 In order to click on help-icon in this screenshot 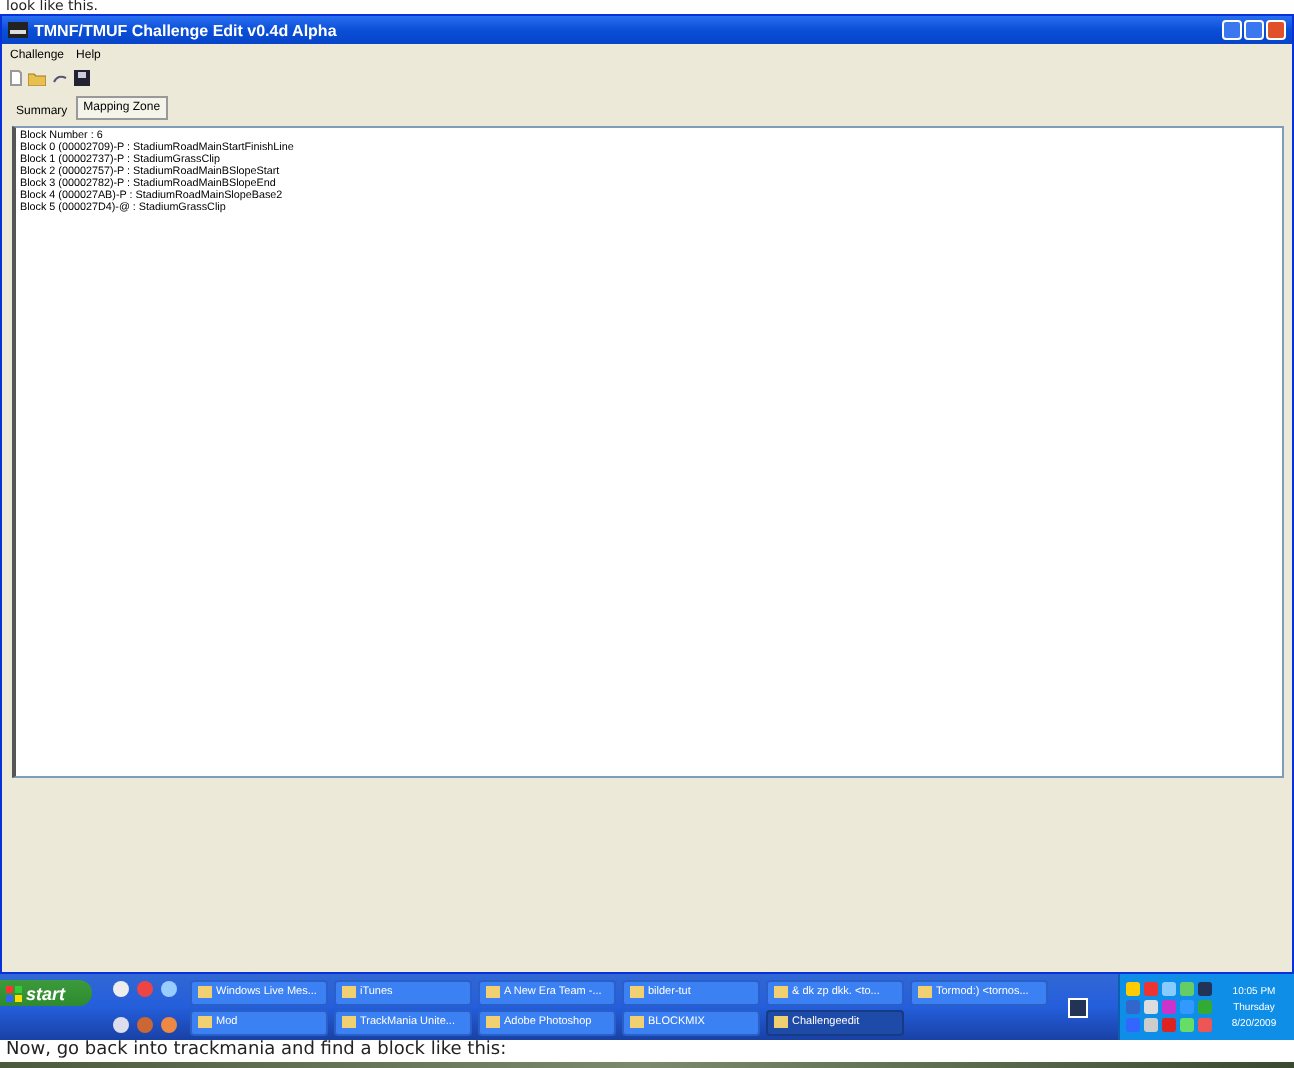, I will do `click(1078, 1007)`.